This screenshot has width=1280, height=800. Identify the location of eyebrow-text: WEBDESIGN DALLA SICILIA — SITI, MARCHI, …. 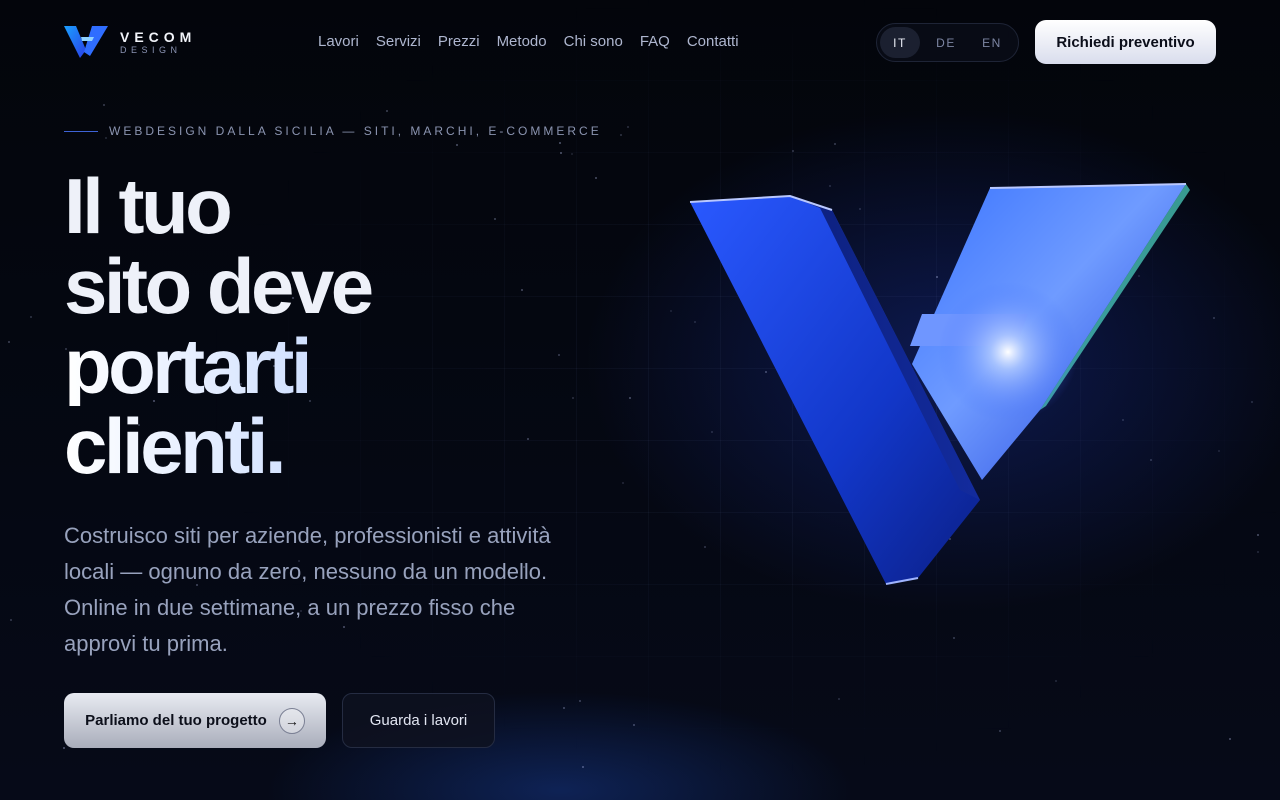
(355, 131).